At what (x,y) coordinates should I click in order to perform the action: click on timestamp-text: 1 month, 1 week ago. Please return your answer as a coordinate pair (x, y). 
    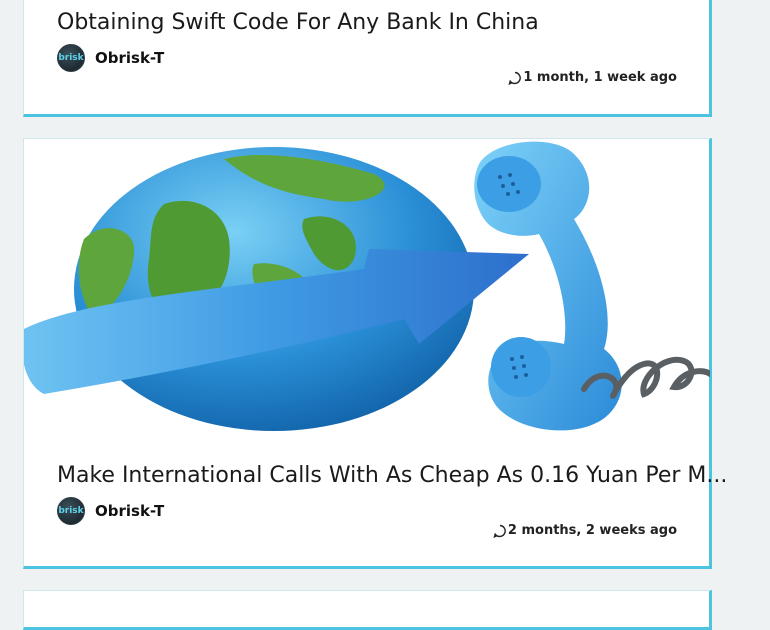
    Looking at the image, I should click on (600, 77).